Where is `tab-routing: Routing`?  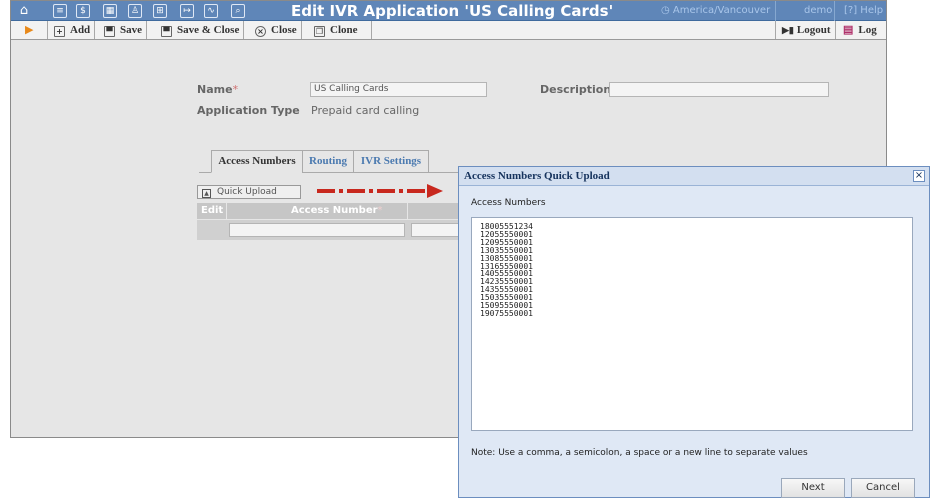
tab-routing: Routing is located at coordinates (328, 161).